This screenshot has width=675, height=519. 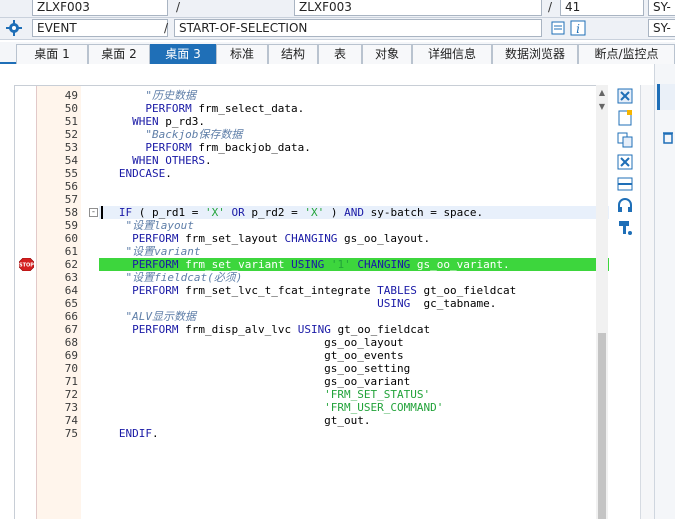 I want to click on code-text: 'FRM_SET_STATUS', so click(x=354, y=394).